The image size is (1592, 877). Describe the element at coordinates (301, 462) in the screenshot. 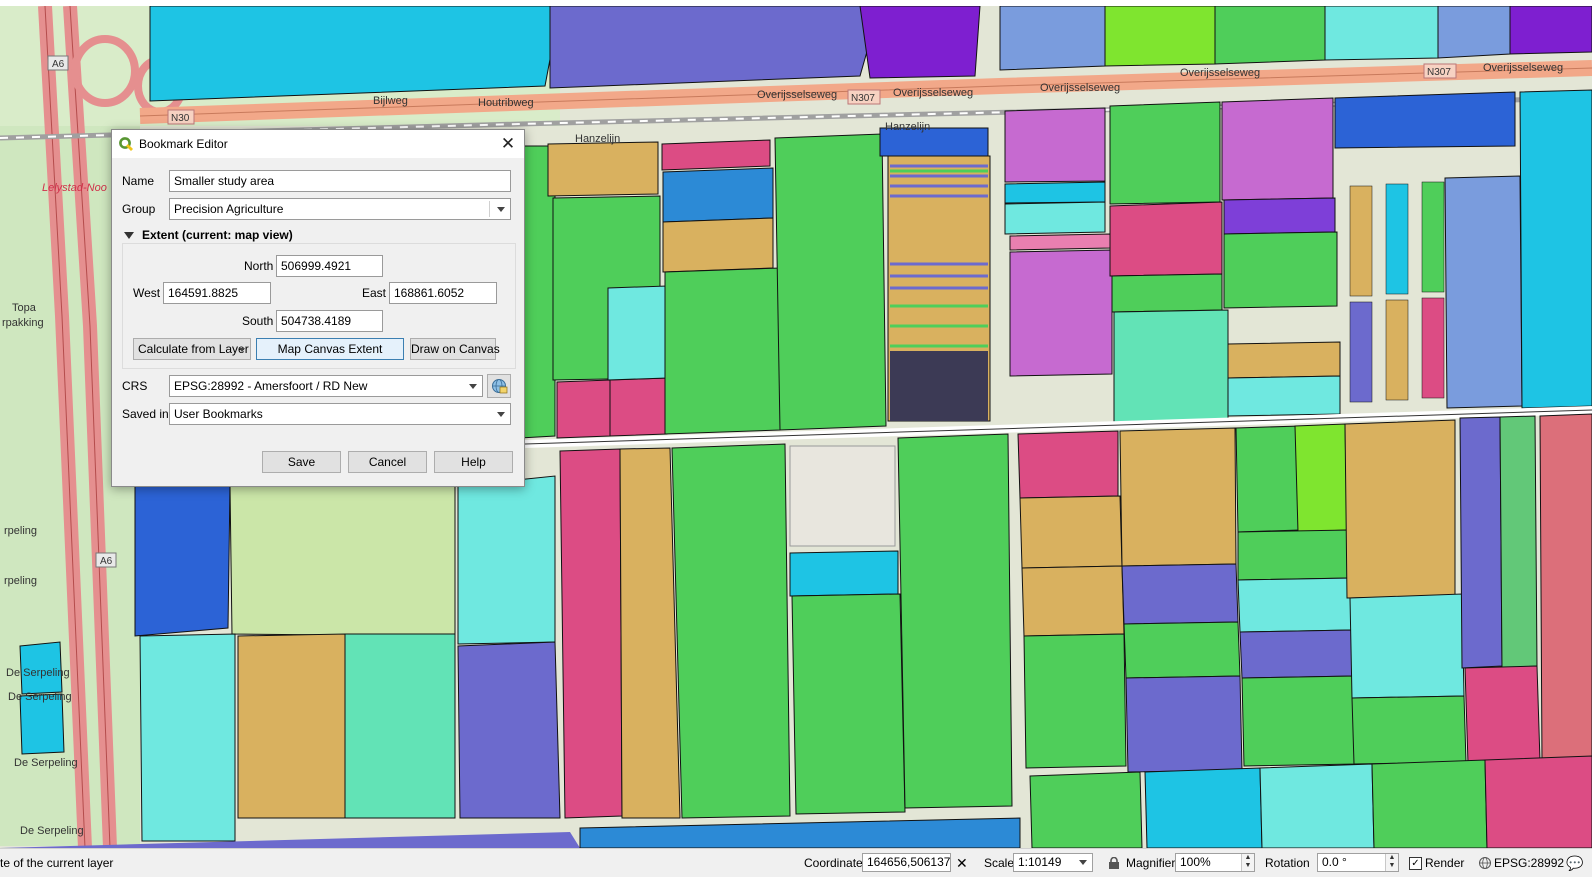

I see `save-button: Save` at that location.